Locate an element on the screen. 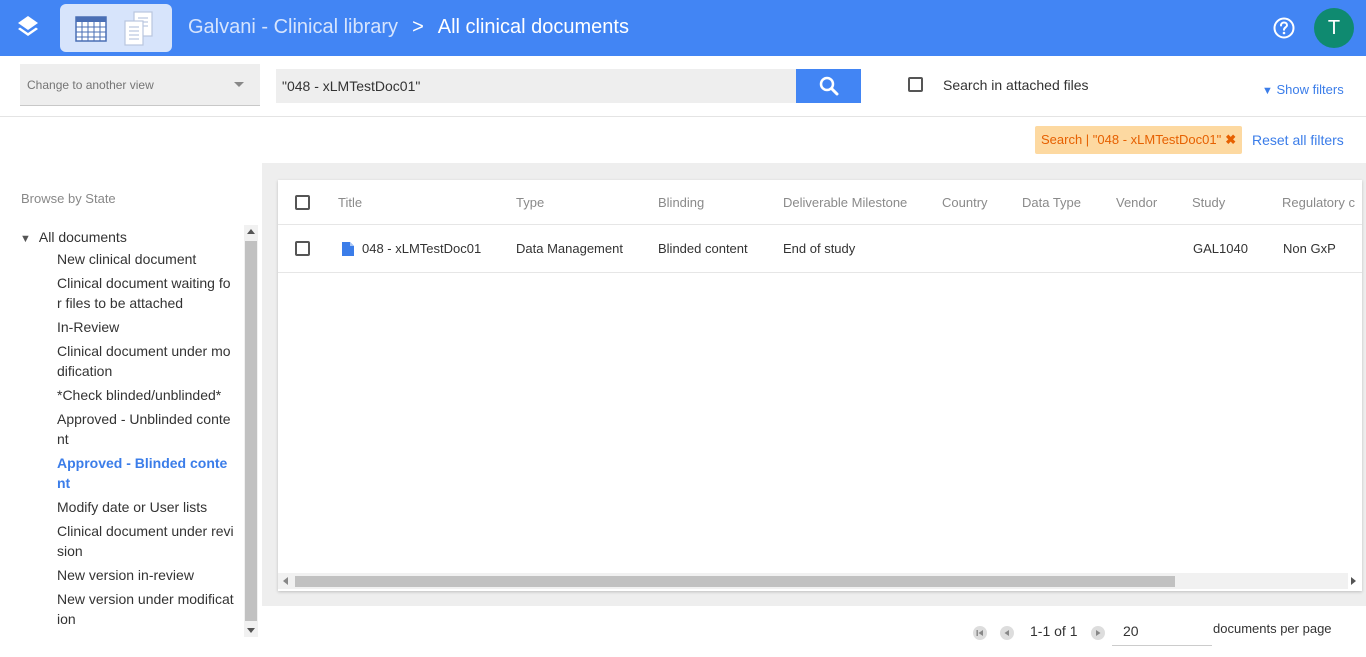  tree-item: New clinical document is located at coordinates (130, 259).